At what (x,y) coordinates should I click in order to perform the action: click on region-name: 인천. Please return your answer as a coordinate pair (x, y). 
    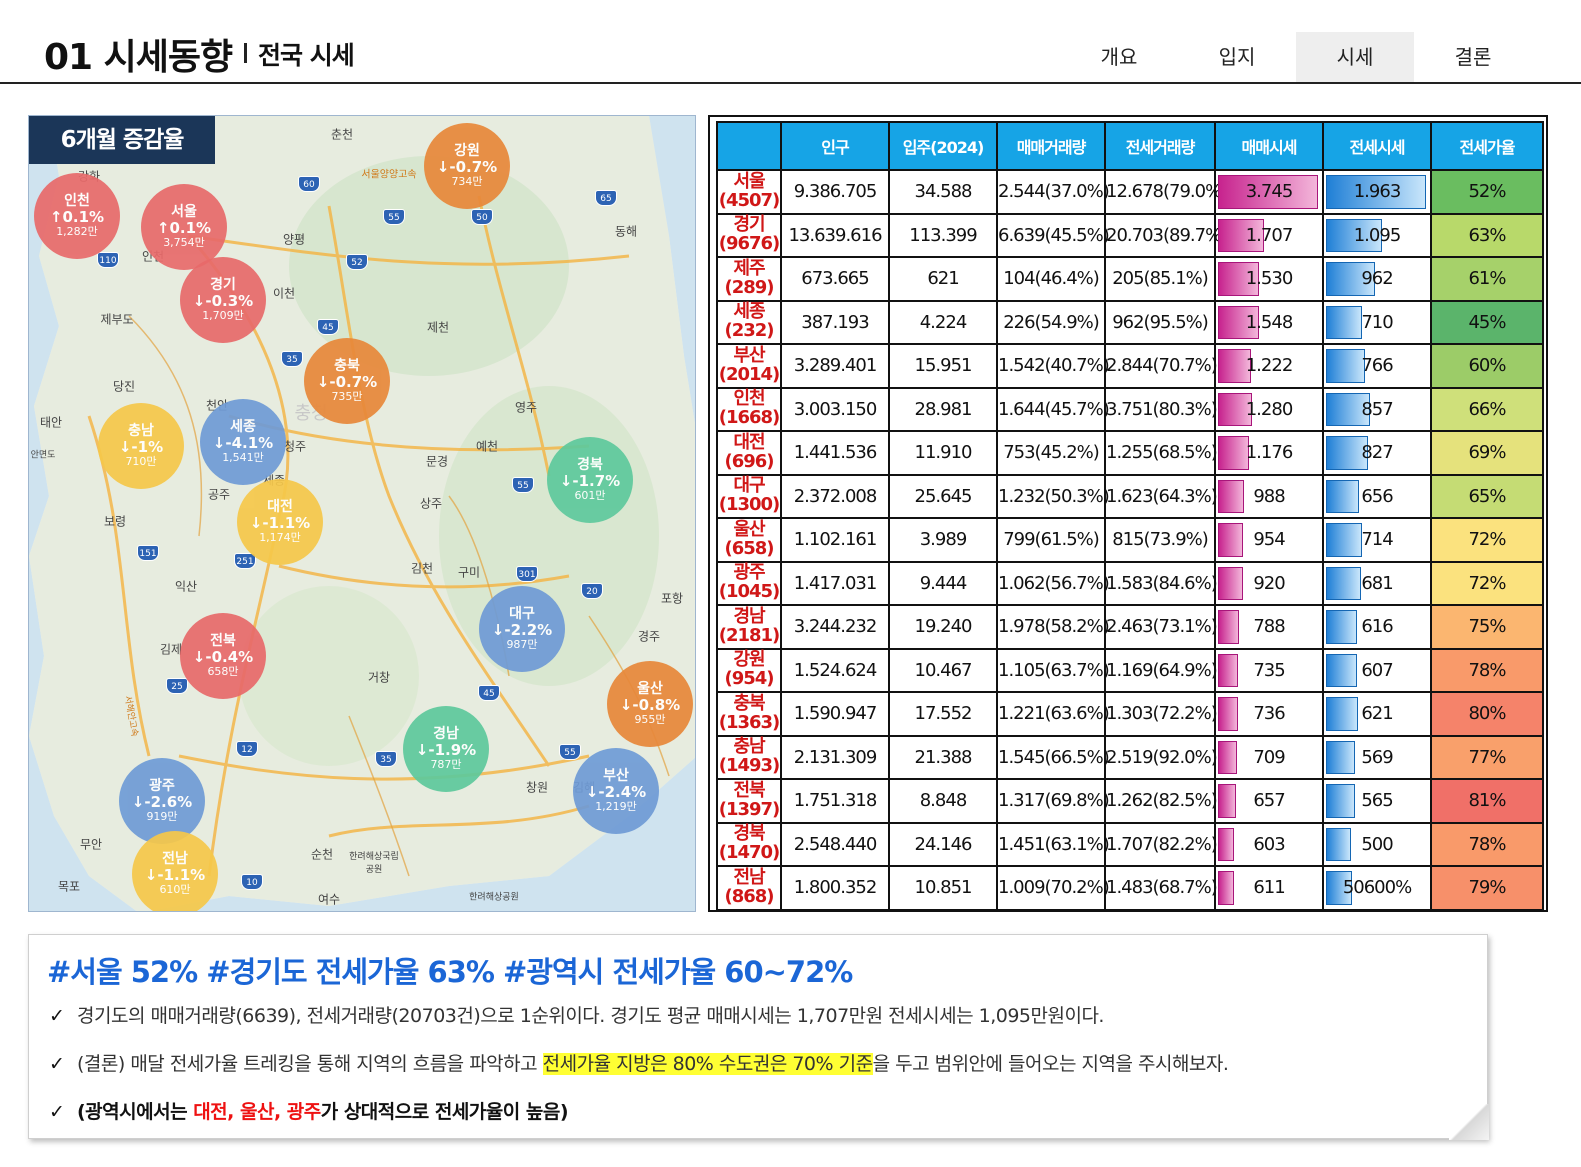
    Looking at the image, I should click on (77, 201).